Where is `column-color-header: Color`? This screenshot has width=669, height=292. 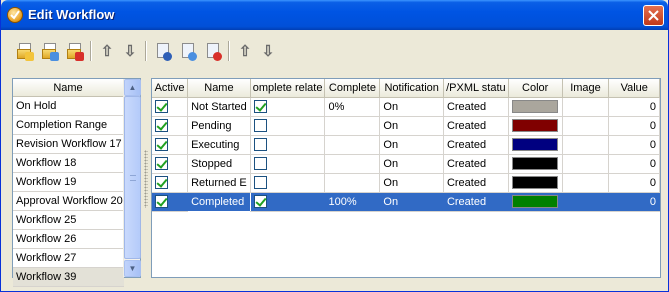 column-color-header: Color is located at coordinates (535, 88).